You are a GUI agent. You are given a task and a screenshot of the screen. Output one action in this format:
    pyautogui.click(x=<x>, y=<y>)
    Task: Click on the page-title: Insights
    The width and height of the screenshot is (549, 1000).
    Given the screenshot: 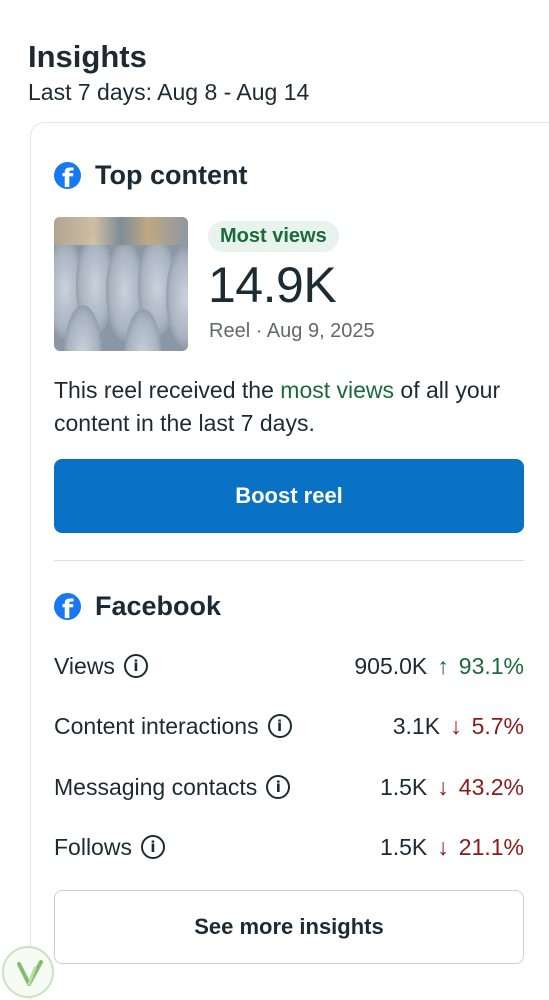 What is the action you would take?
    pyautogui.click(x=87, y=56)
    